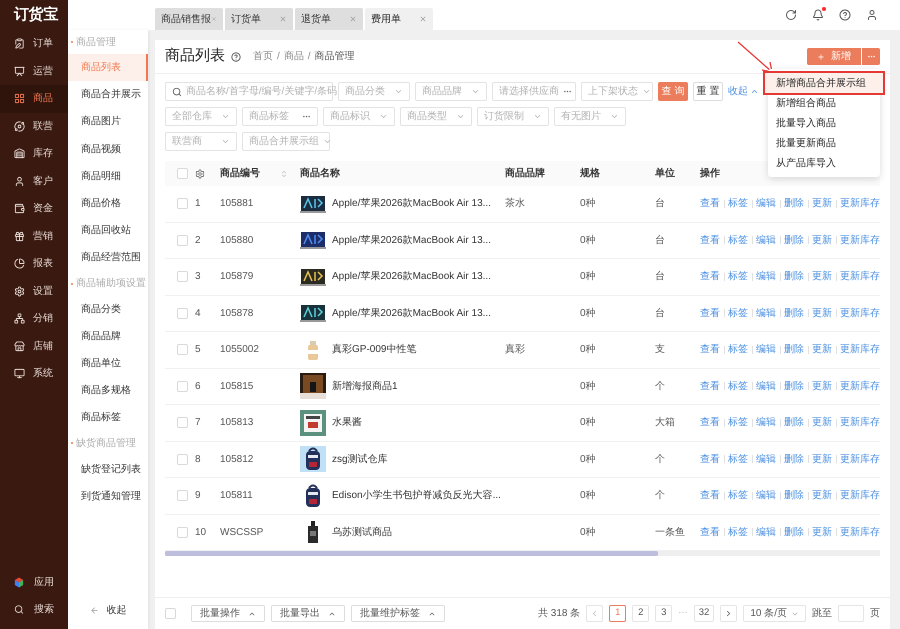  Describe the element at coordinates (198, 276) in the screenshot. I see `row-number: 3` at that location.